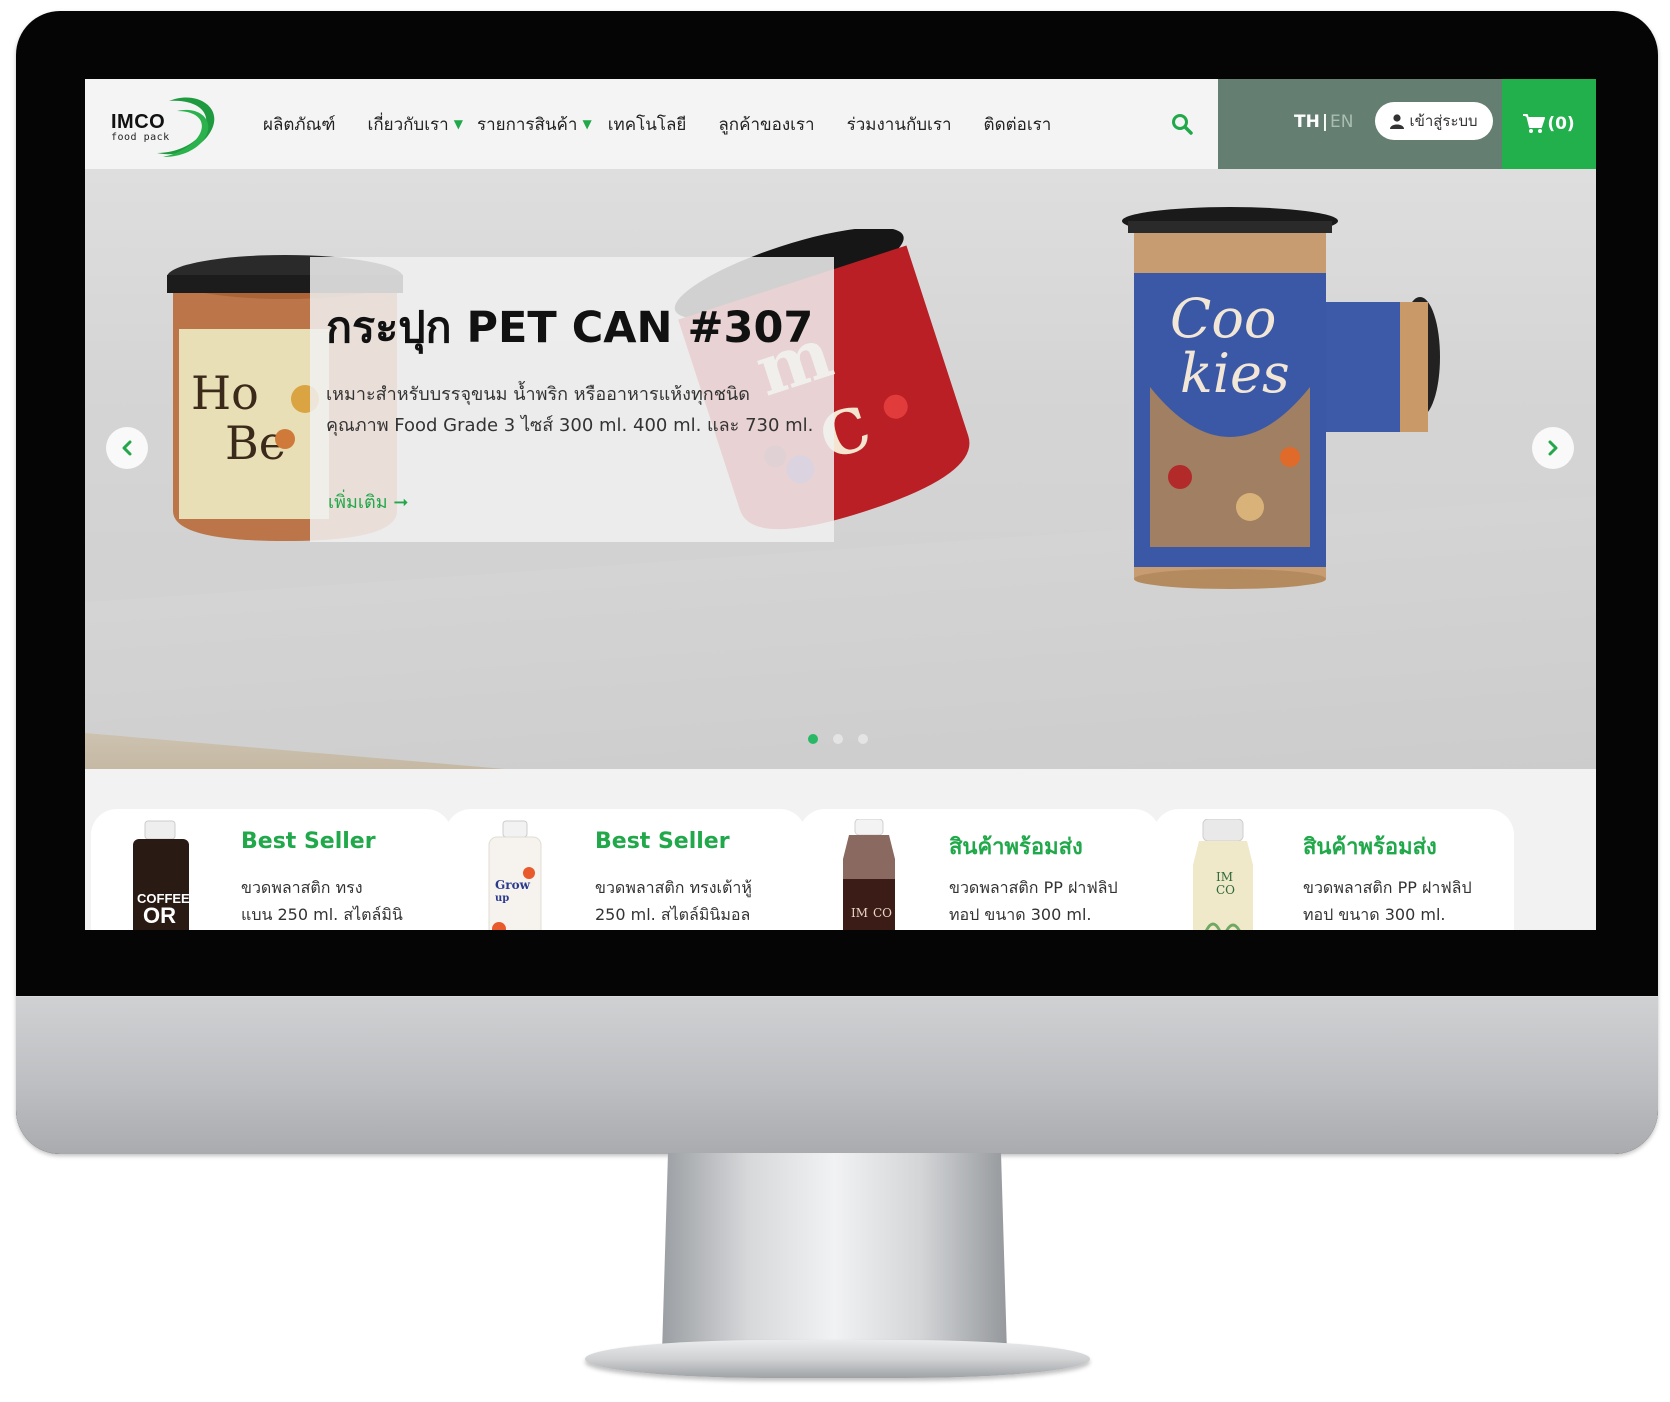 The image size is (1670, 1402). Describe the element at coordinates (161, 875) in the screenshot. I see `coffee-bottle-image: COFFEE OR` at that location.